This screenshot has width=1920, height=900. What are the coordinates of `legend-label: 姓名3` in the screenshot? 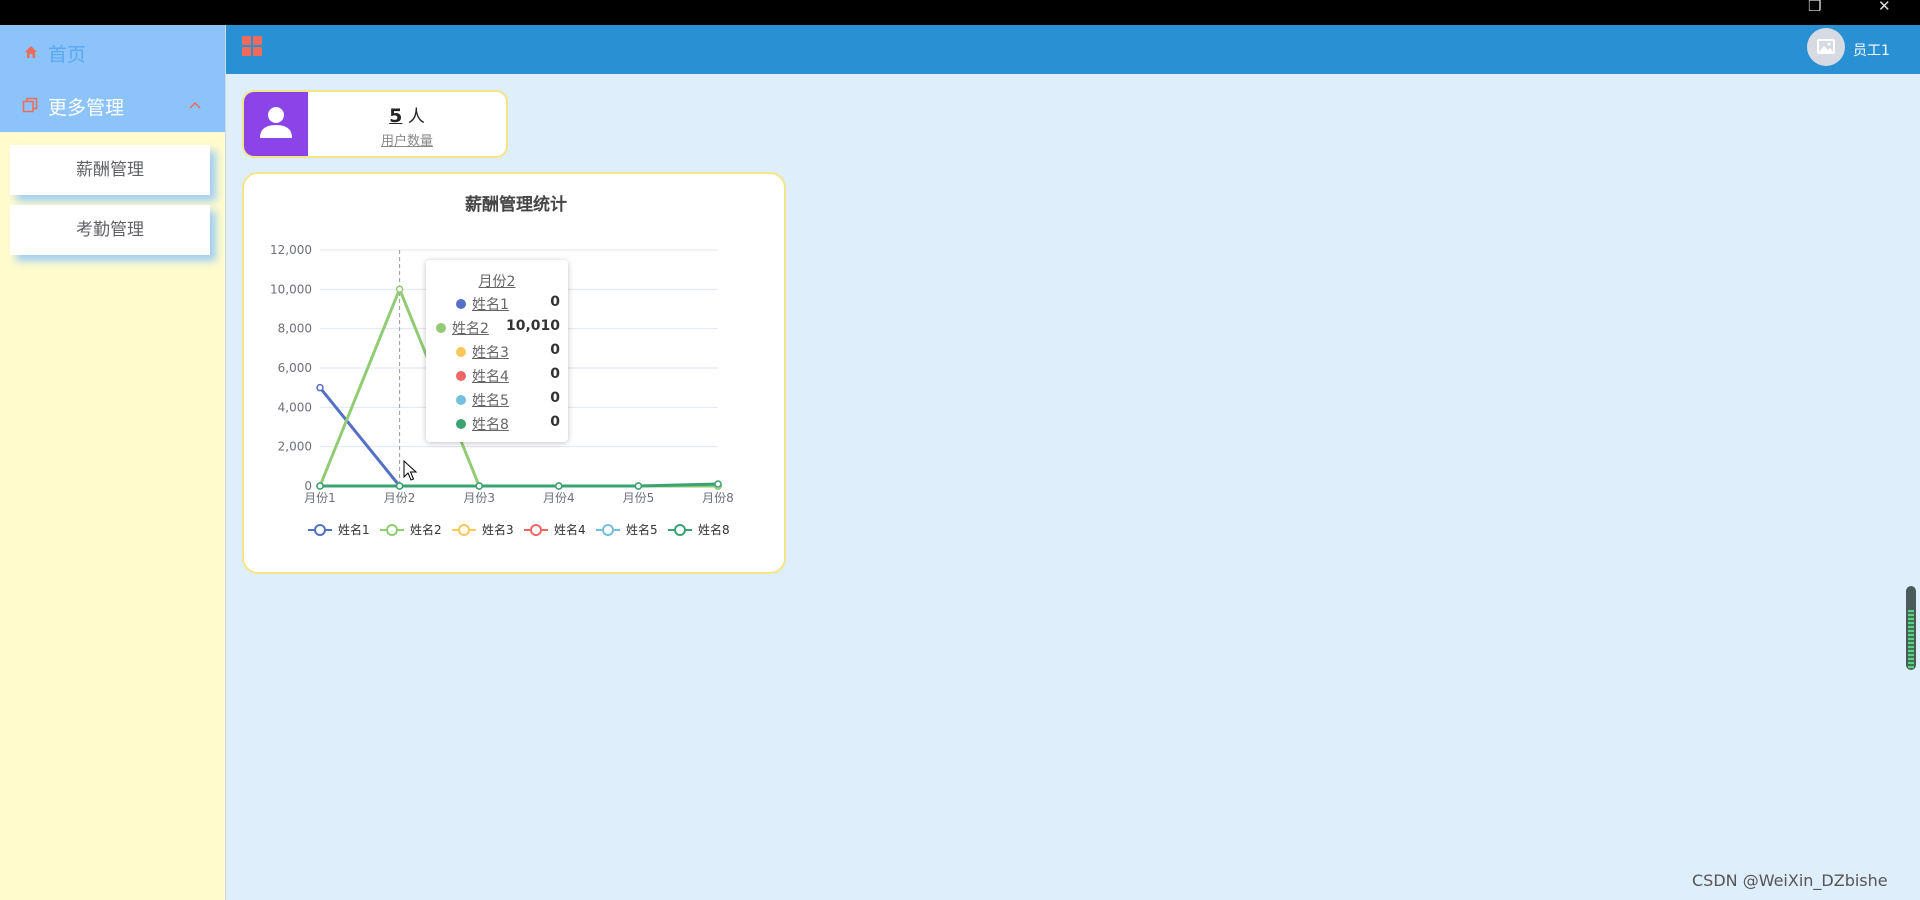 It's located at (498, 529).